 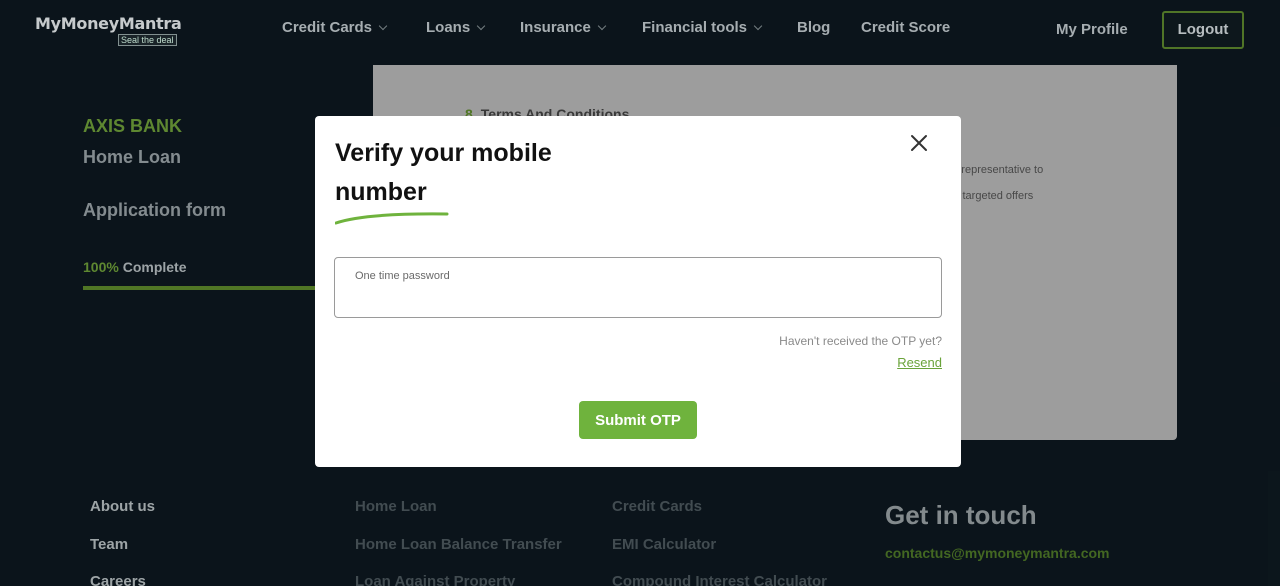 I want to click on otp-input, so click(x=639, y=299).